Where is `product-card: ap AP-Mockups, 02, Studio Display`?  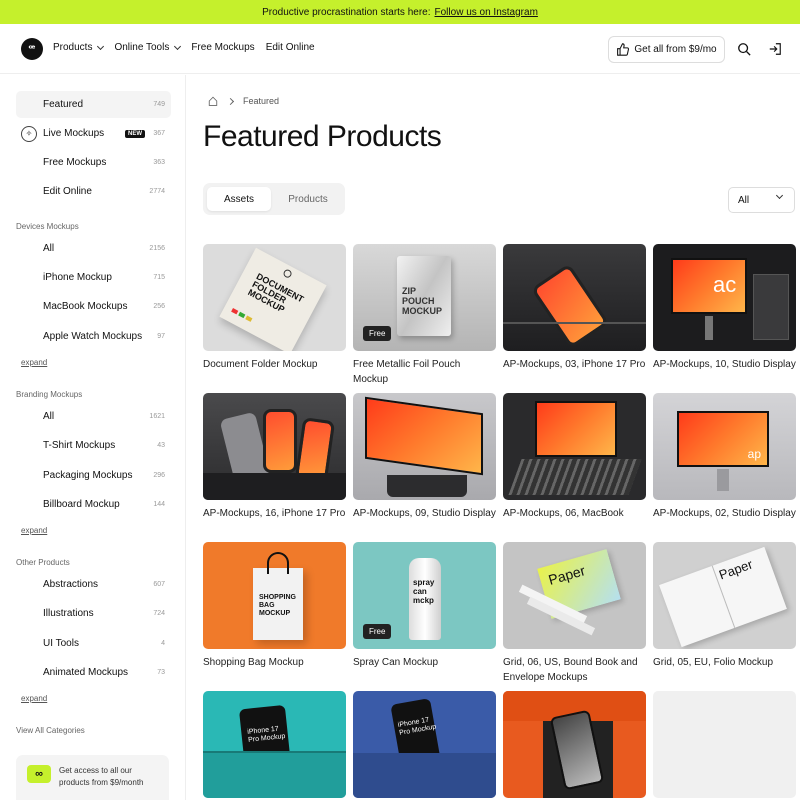 product-card: ap AP-Mockups, 02, Studio Display is located at coordinates (724, 457).